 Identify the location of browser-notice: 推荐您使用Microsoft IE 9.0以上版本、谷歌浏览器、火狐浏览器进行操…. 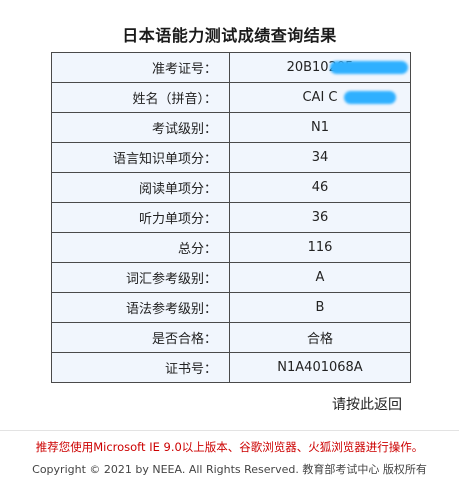
(229, 447).